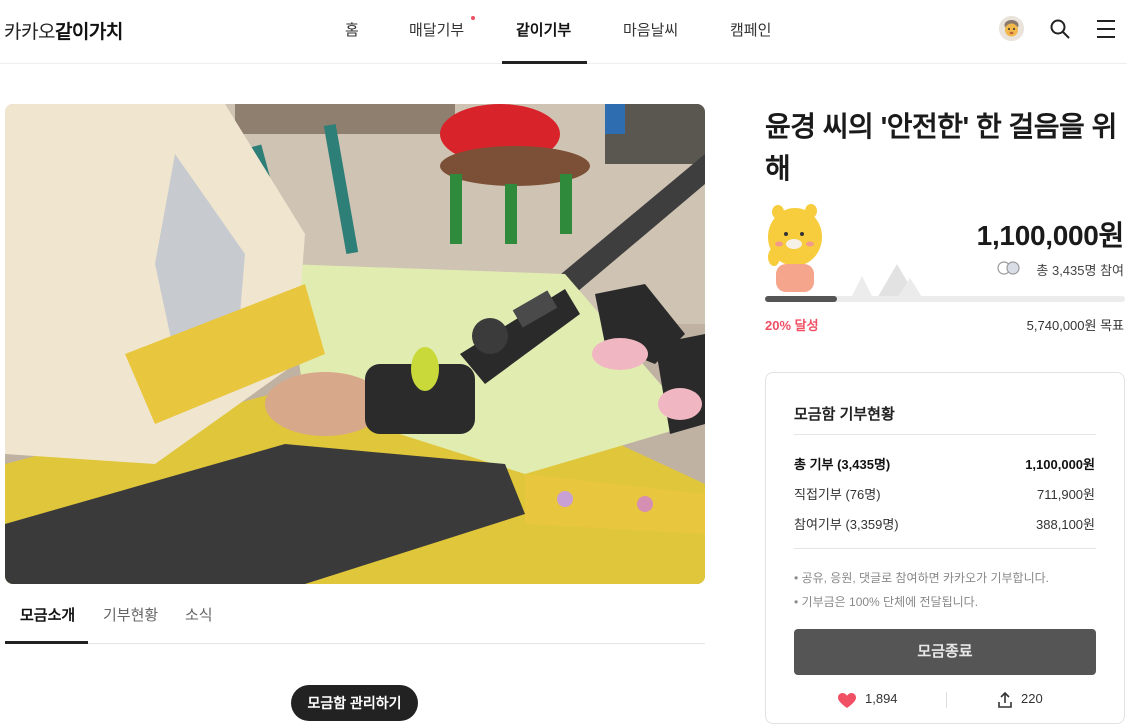  I want to click on total-donation-value: 1,100,000원, so click(1060, 464).